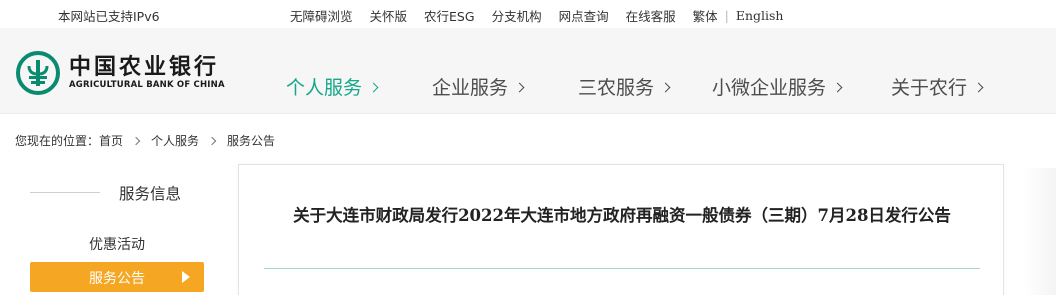  I want to click on breadcrumb-service-notices: 服务公告, so click(251, 140).